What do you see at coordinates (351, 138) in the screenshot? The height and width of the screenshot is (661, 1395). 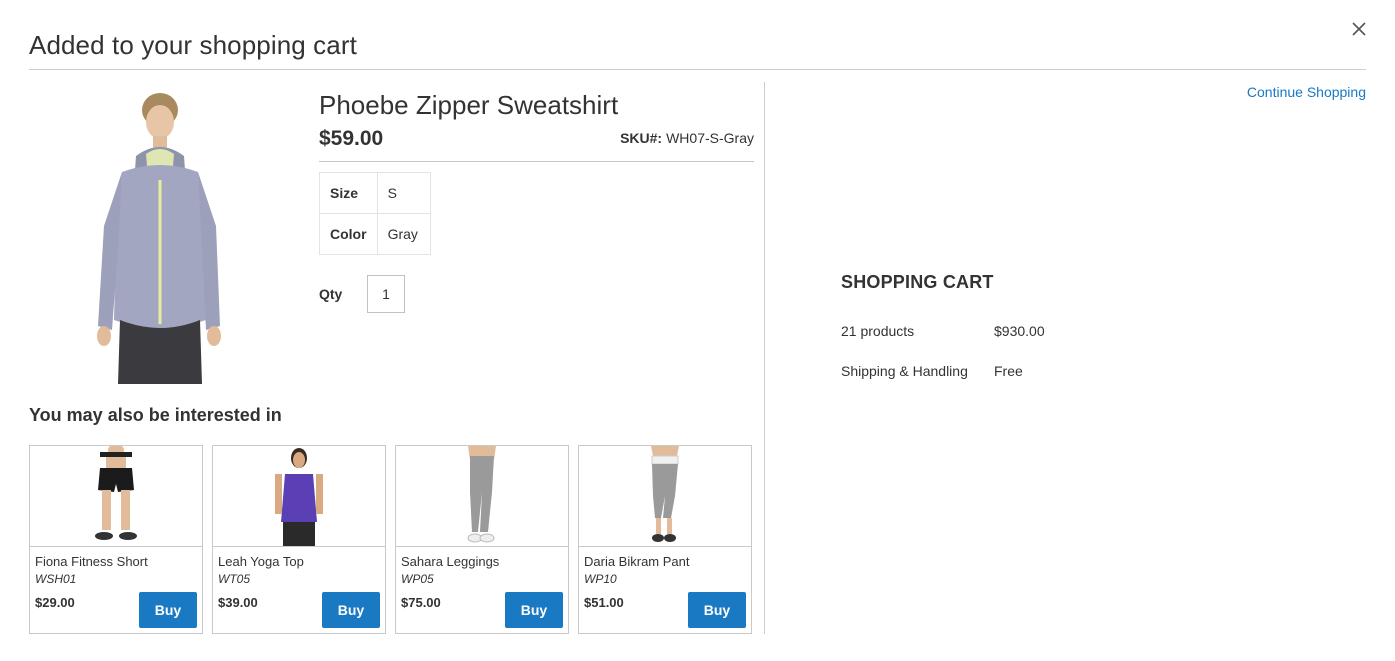 I see `product-price: $59.00` at bounding box center [351, 138].